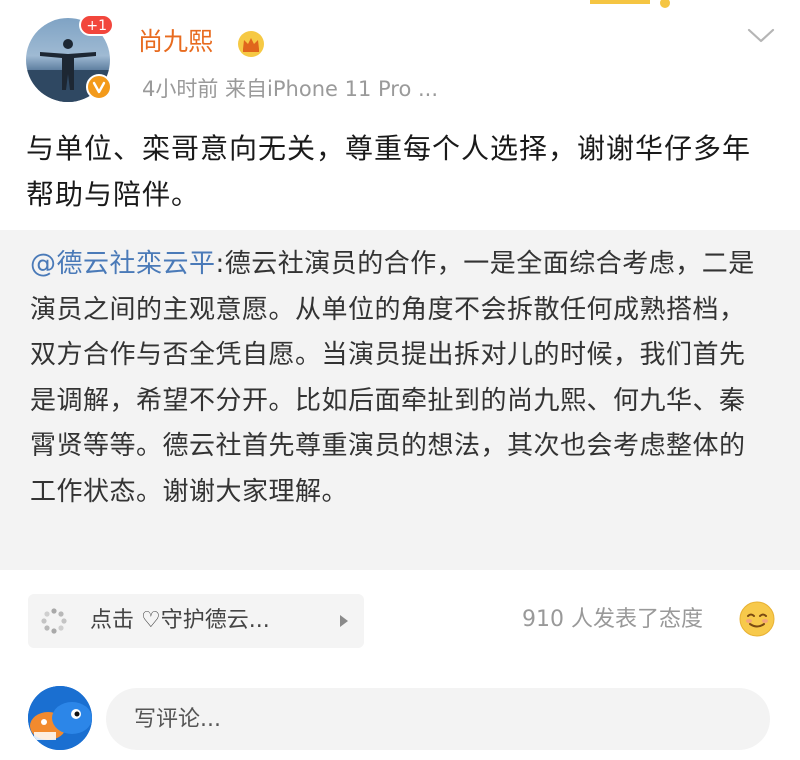 The image size is (800, 760). Describe the element at coordinates (612, 620) in the screenshot. I see `attitude-count: 910 人发表了态度` at that location.